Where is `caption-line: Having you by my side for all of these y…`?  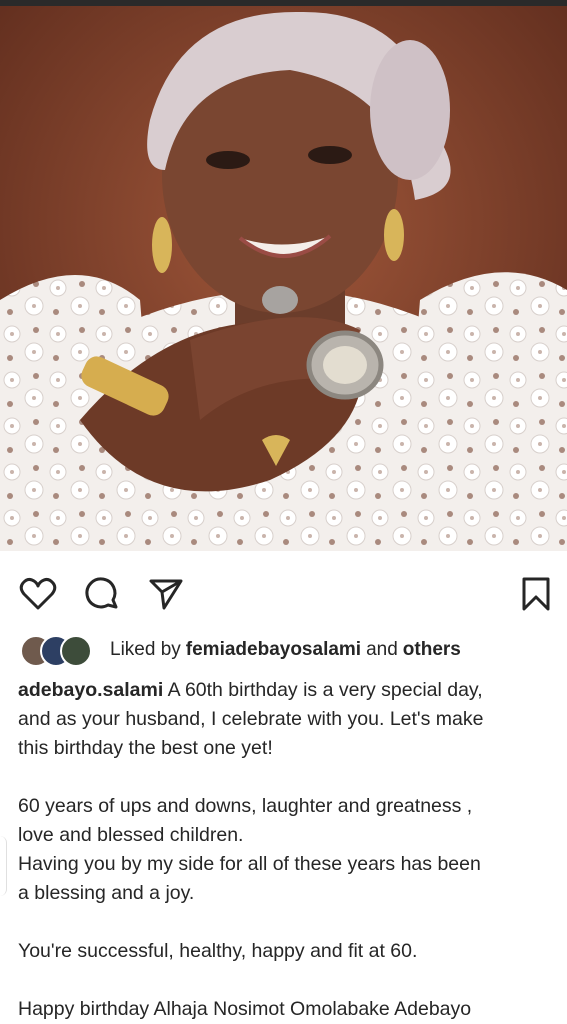 caption-line: Having you by my side for all of these y… is located at coordinates (249, 864).